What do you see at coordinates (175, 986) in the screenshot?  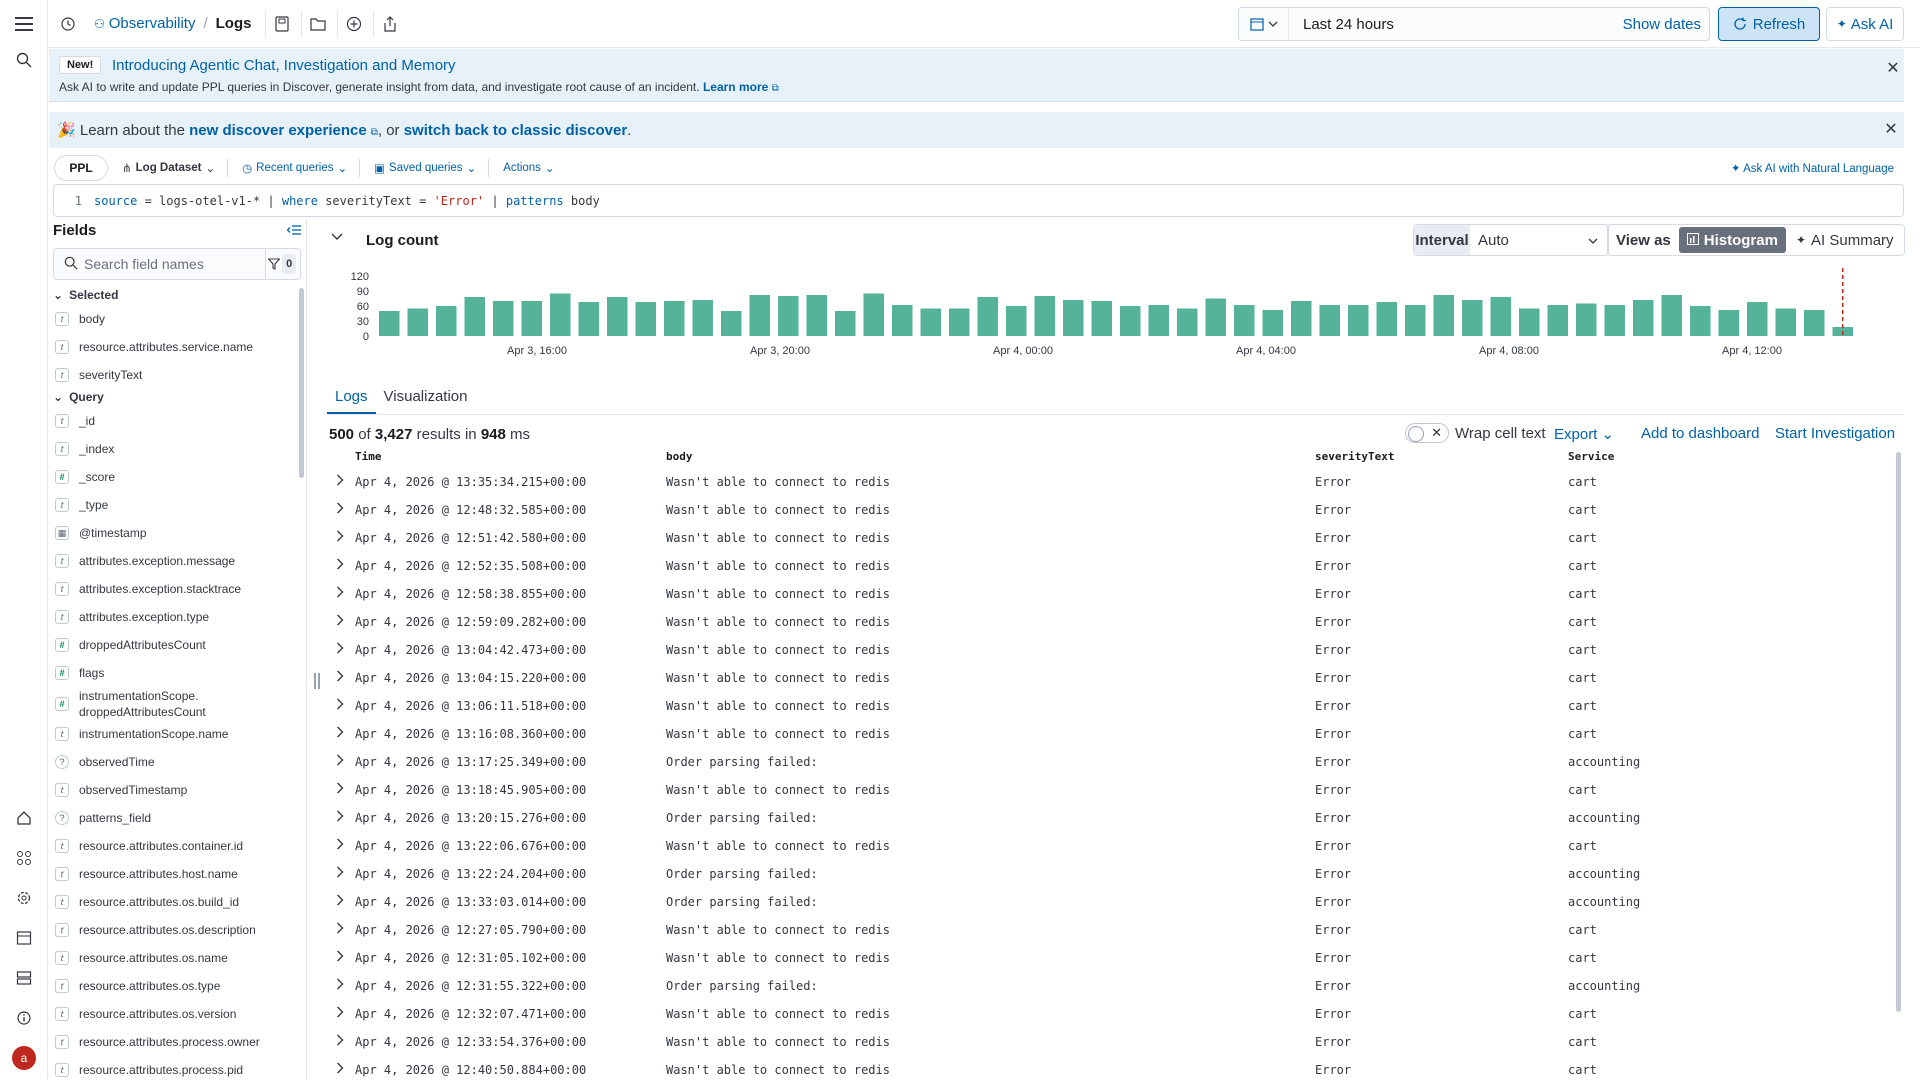 I see `field-item: t resource.attributes.os.type` at bounding box center [175, 986].